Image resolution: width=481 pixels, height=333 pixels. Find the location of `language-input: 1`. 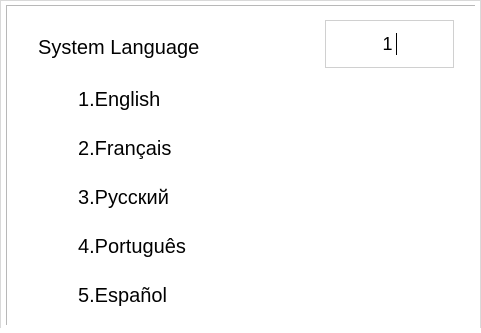

language-input: 1 is located at coordinates (389, 44).